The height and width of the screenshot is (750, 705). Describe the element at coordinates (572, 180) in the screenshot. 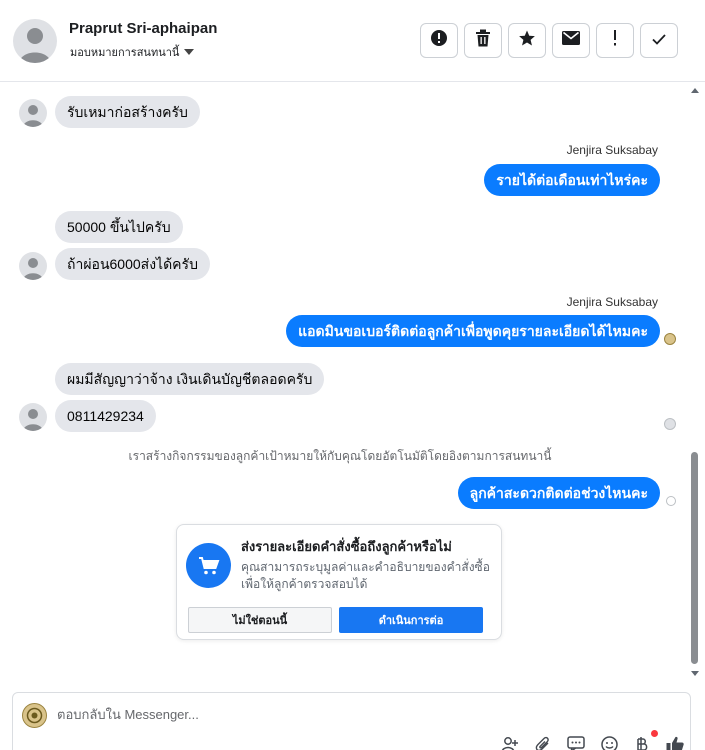

I see `outgoing-message: รายได้ต่อเดือนเท่าไหร่คะ` at that location.